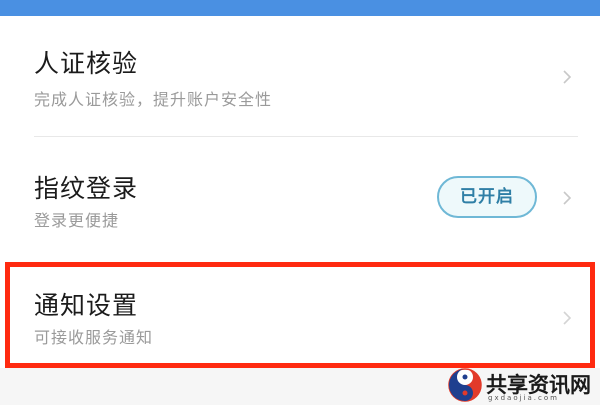 This screenshot has height=405, width=600. Describe the element at coordinates (153, 99) in the screenshot. I see `settings-item-subtitle: 完成人证核验，提升账户安全性` at that location.